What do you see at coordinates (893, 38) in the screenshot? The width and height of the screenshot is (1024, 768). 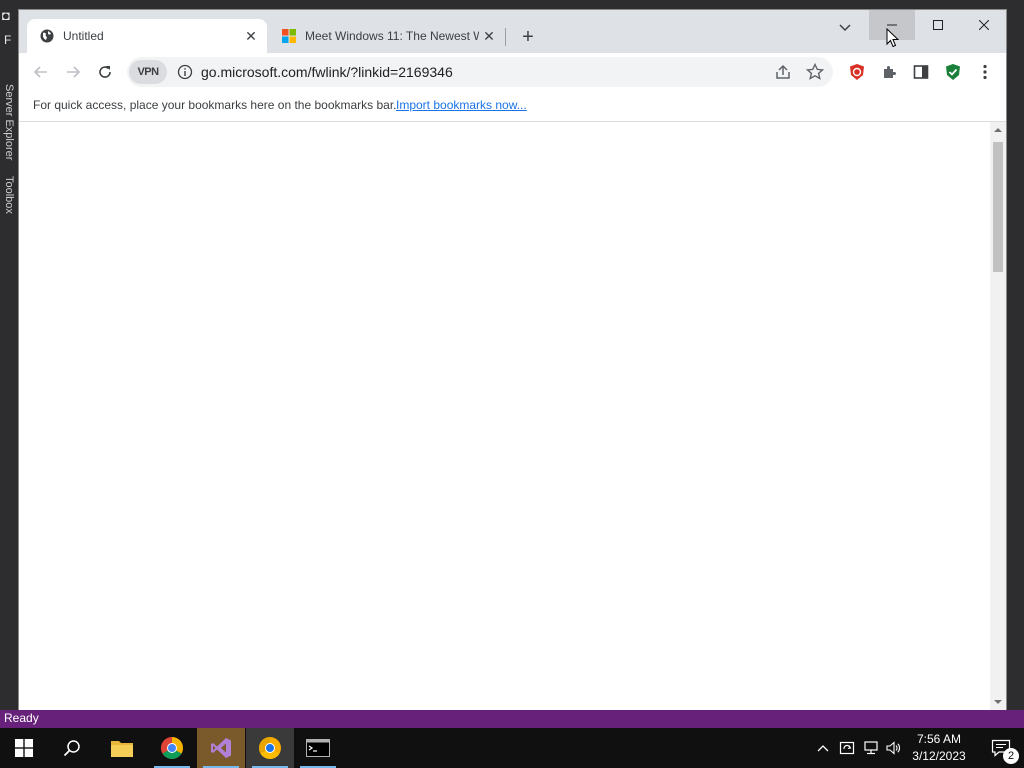 I see `mouse-cursor-icon` at bounding box center [893, 38].